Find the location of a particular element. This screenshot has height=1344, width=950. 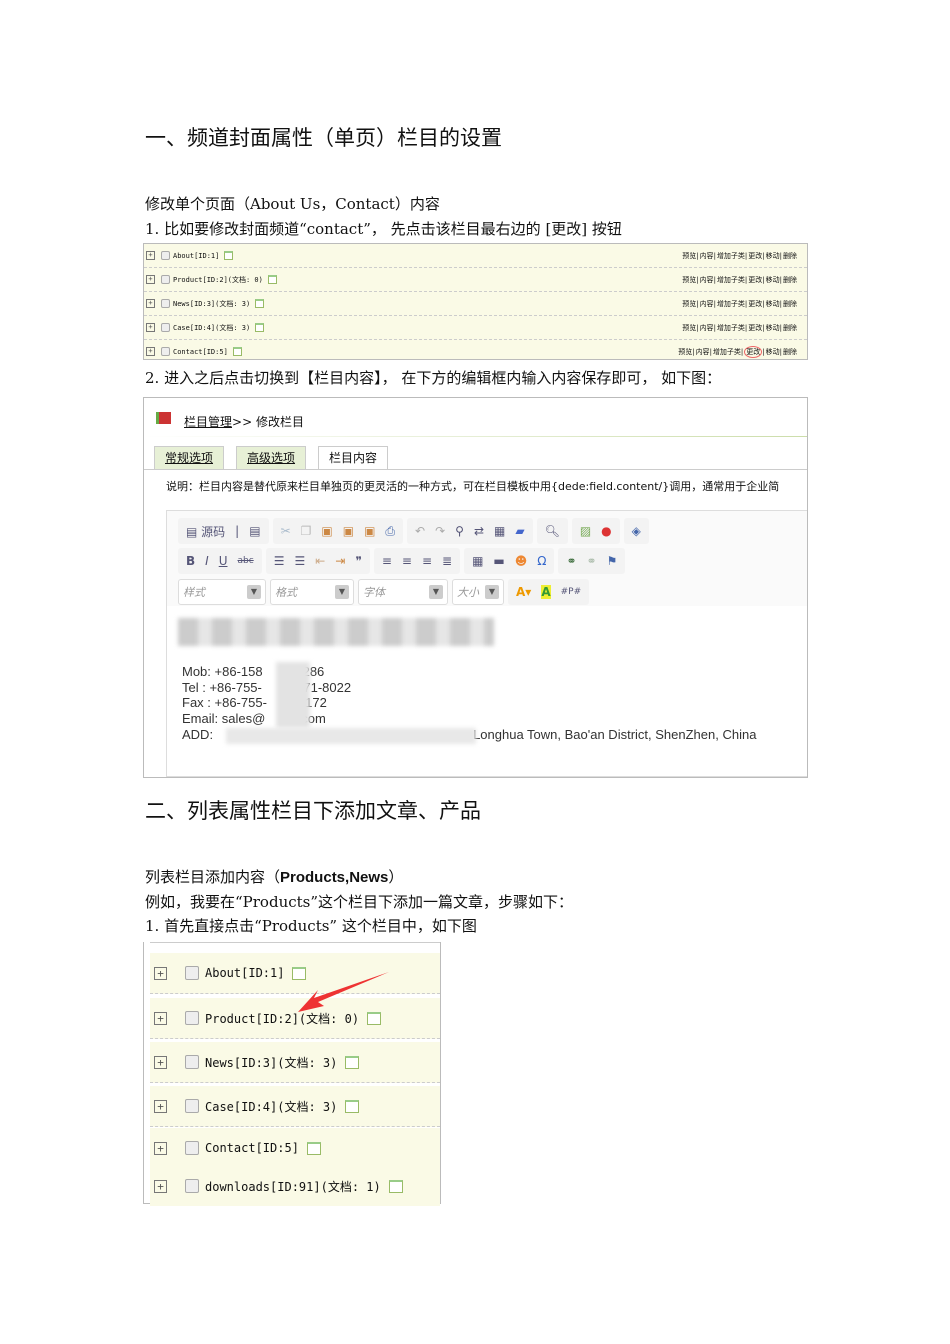

italic-icon: I is located at coordinates (207, 561).